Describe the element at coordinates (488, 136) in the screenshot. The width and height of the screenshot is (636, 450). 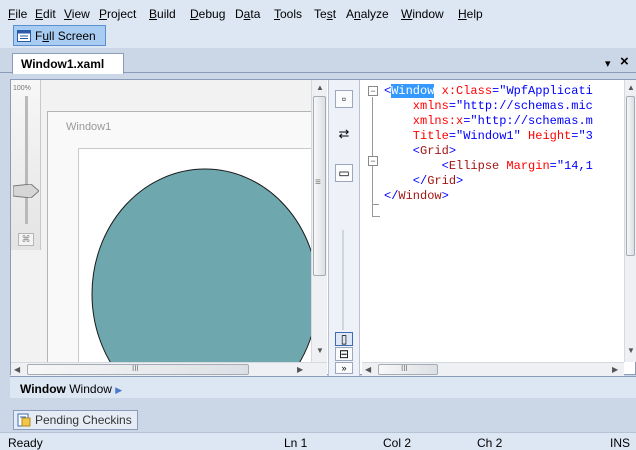
I see `xaml-token: Window1` at that location.